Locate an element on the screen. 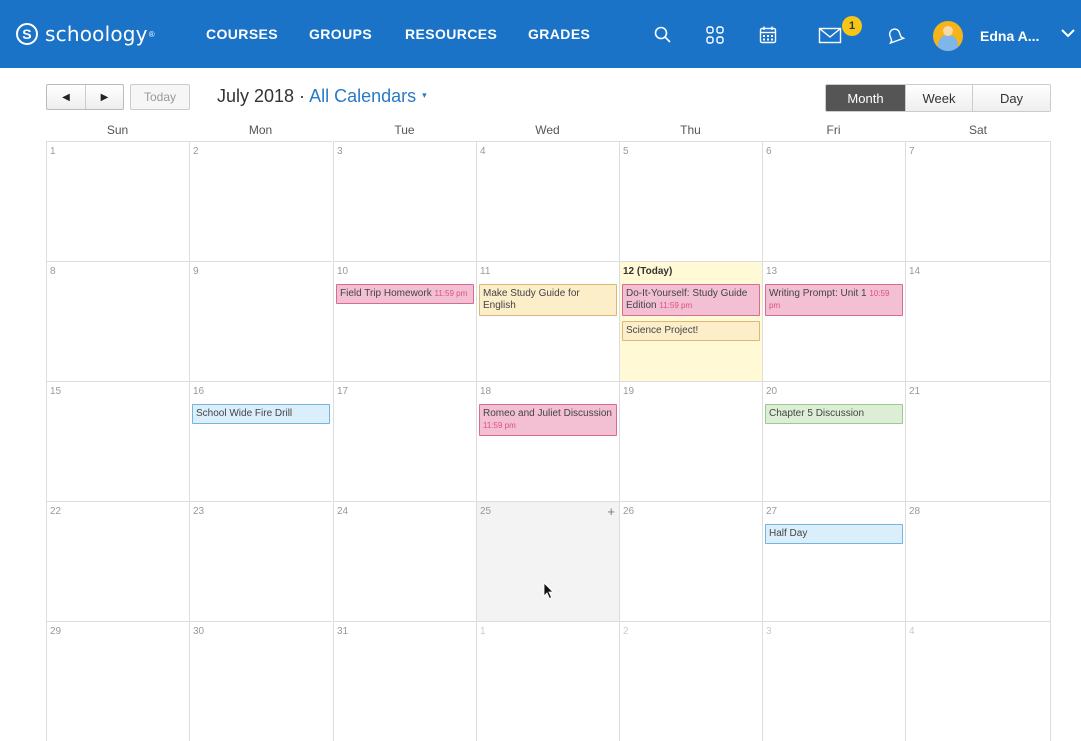  day-number: 26 is located at coordinates (629, 511).